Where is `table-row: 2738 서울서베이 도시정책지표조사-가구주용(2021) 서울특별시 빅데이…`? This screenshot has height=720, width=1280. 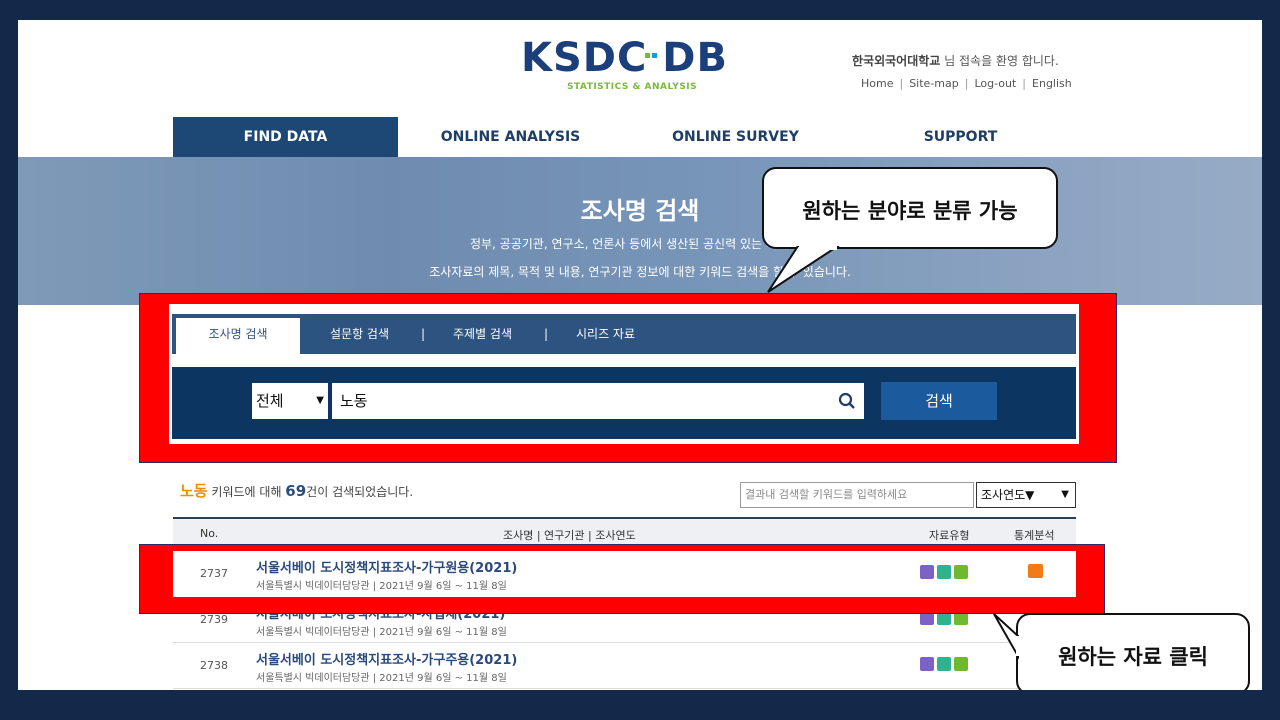 table-row: 2738 서울서베이 도시정책지표조사-가구주용(2021) 서울특별시 빅데이… is located at coordinates (624, 666).